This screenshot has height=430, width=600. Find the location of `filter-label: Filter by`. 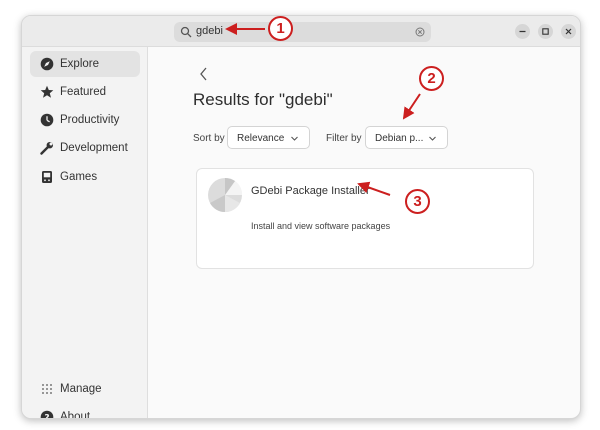

filter-label: Filter by is located at coordinates (344, 138).